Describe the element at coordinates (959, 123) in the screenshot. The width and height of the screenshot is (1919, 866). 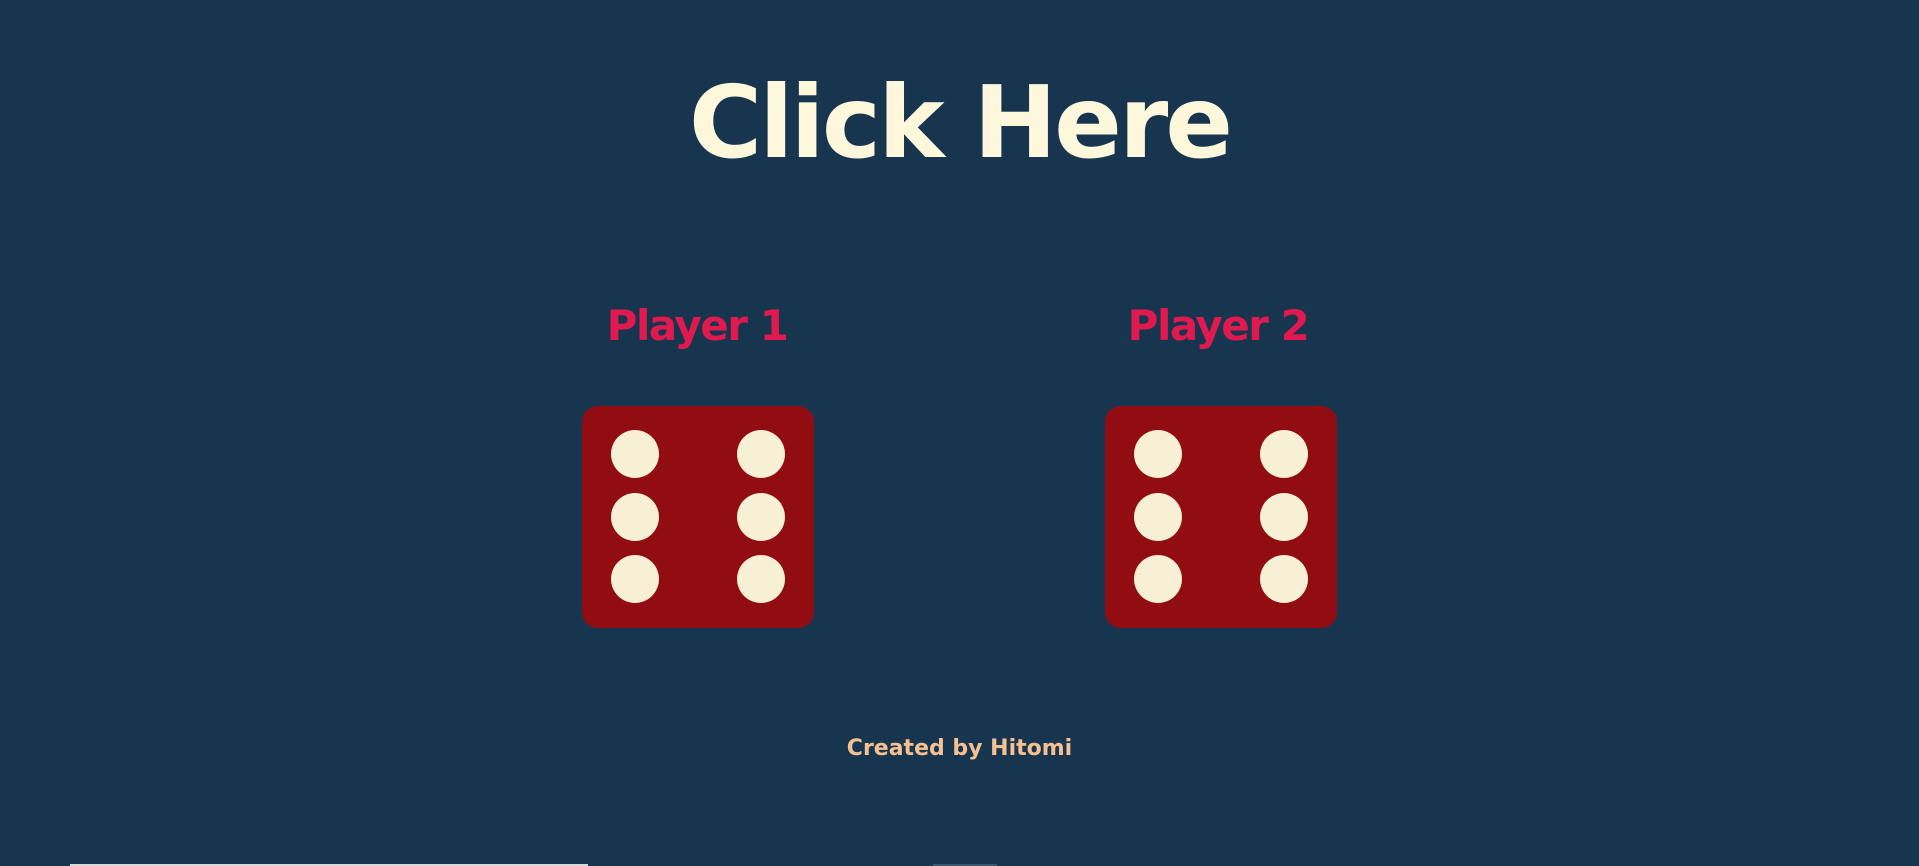
I see `click-here-title: Click Here` at that location.